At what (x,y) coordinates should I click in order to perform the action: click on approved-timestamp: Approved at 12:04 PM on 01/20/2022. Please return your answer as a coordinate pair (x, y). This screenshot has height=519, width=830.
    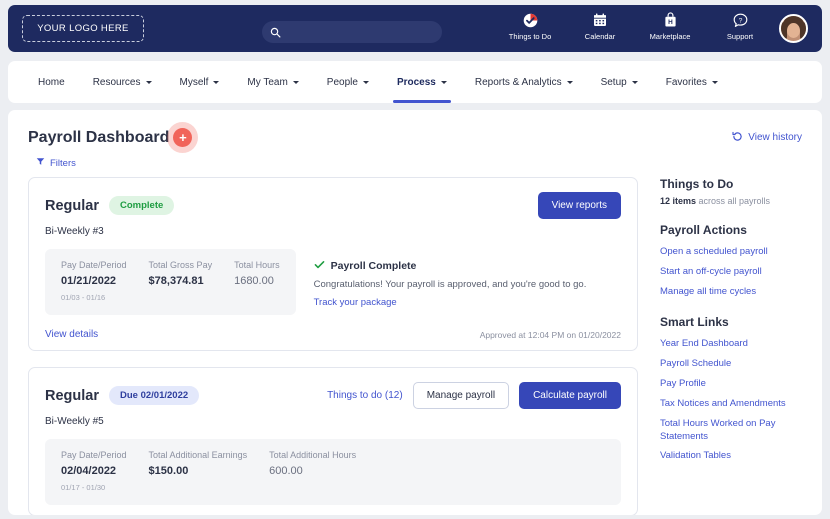
    Looking at the image, I should click on (550, 334).